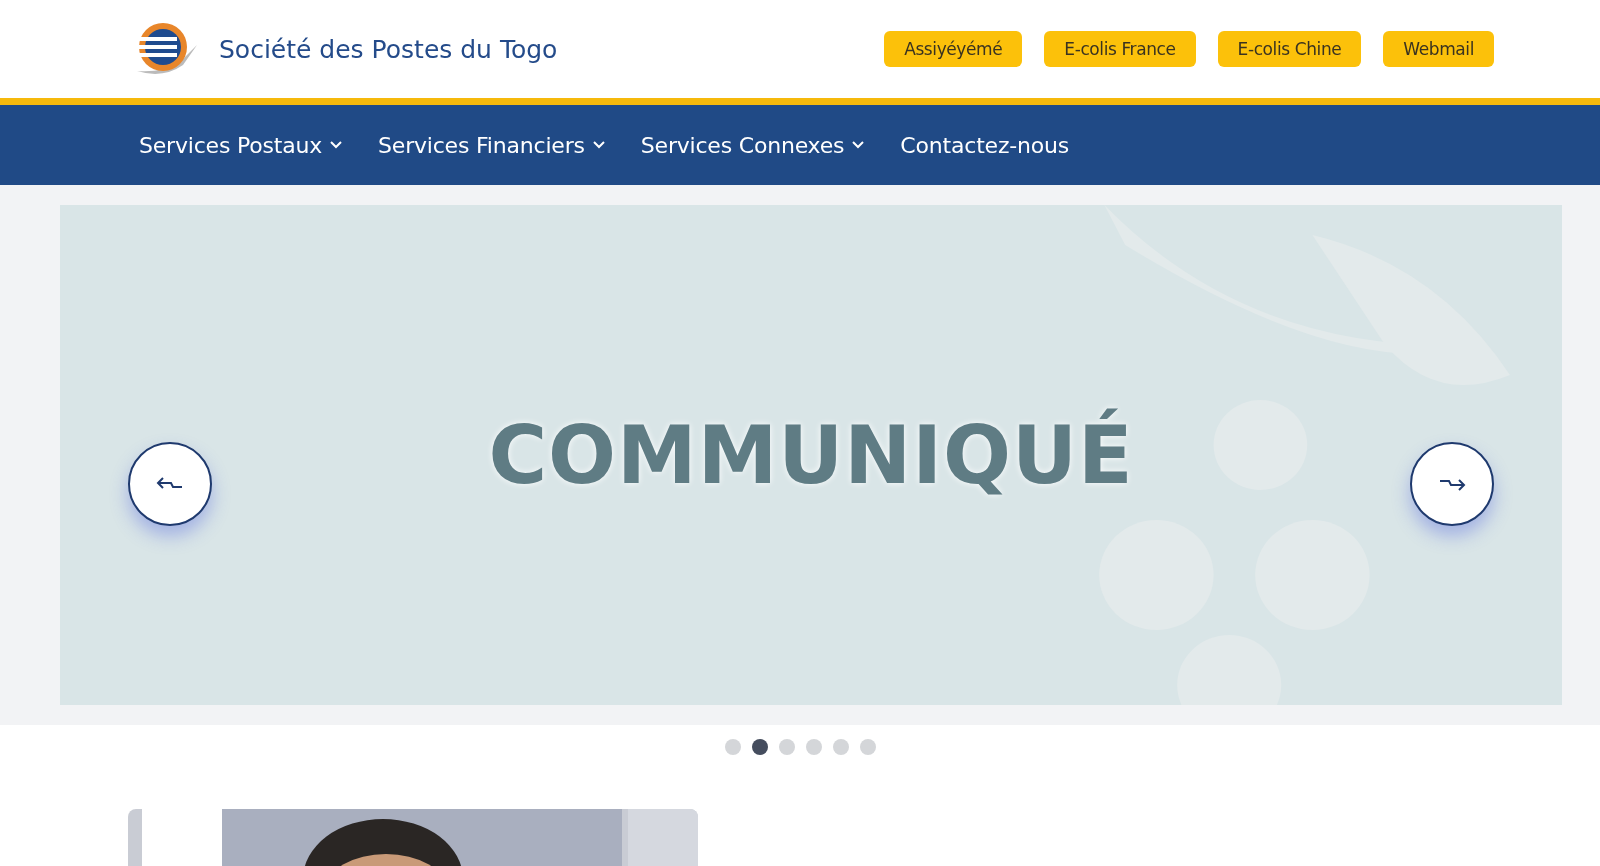  What do you see at coordinates (752, 145) in the screenshot?
I see `nav-menu-item: Services Connexes` at bounding box center [752, 145].